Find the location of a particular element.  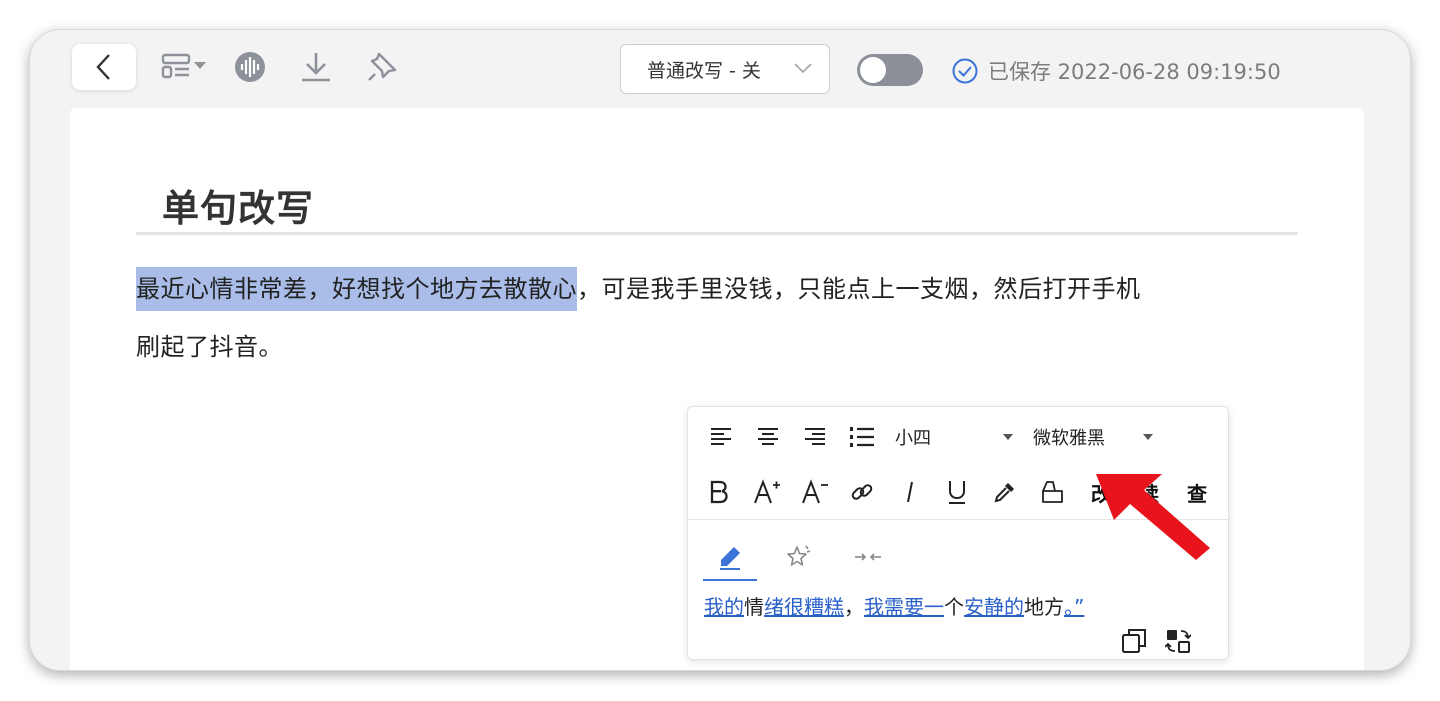

annotation-arrow is located at coordinates (1153, 517).